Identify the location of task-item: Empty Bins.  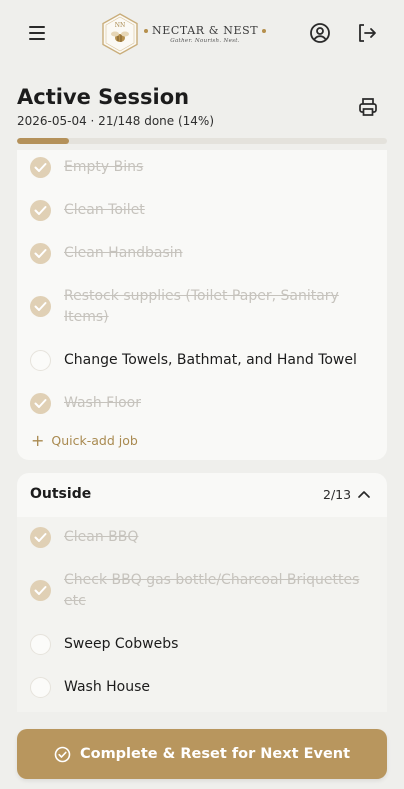
(202, 167).